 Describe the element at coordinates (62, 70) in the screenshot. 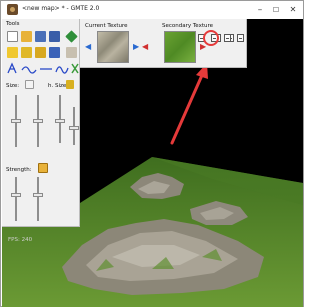

I see `smooth-brush-icon` at that location.